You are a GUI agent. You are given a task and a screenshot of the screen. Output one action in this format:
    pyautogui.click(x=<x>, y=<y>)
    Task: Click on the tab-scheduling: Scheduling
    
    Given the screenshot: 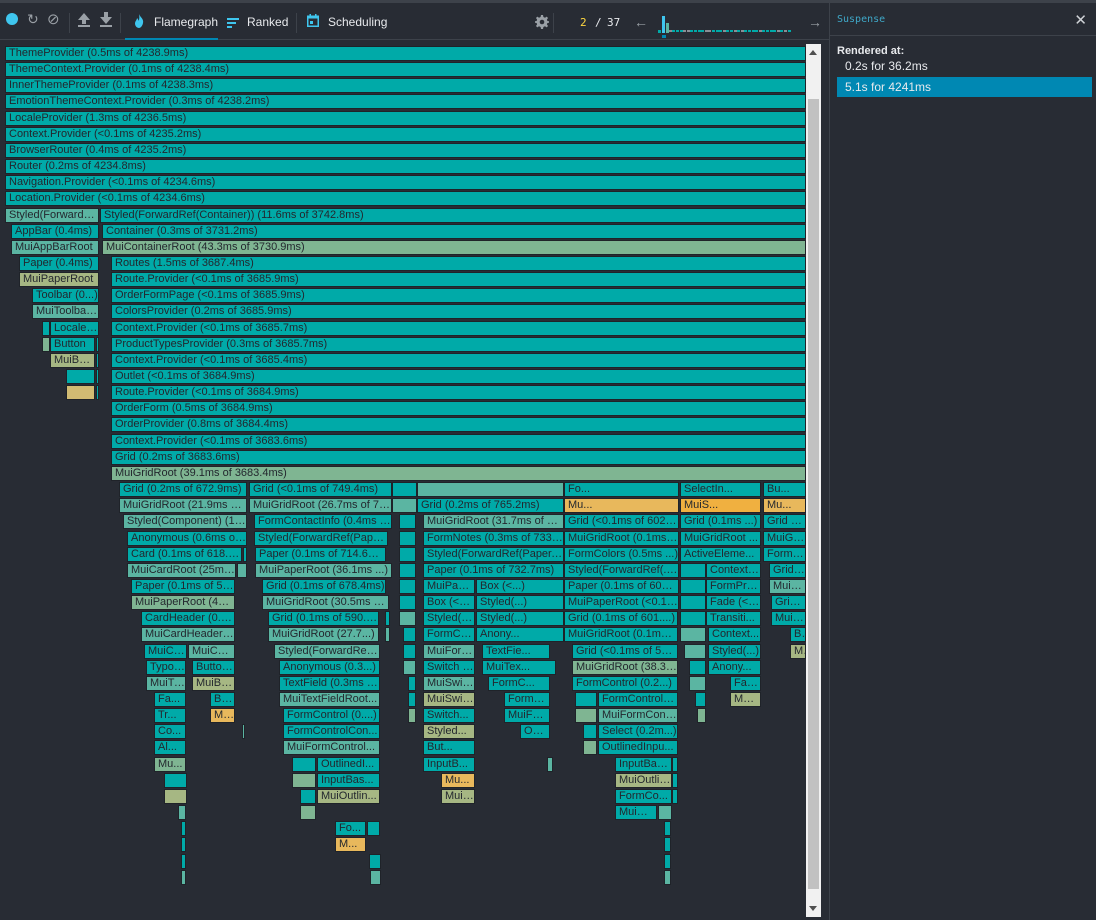 What is the action you would take?
    pyautogui.click(x=345, y=21)
    